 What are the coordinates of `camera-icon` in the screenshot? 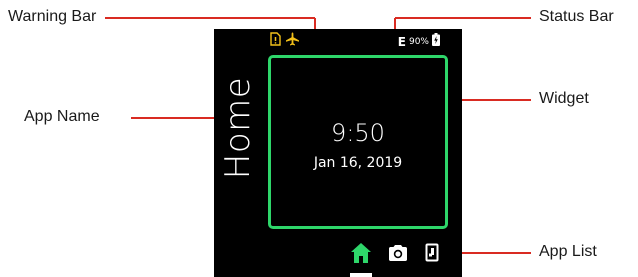 It's located at (398, 255).